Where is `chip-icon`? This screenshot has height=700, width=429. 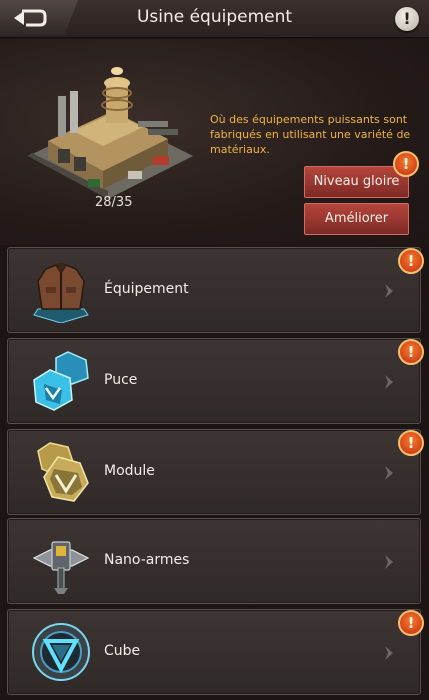
chip-icon is located at coordinates (61, 381).